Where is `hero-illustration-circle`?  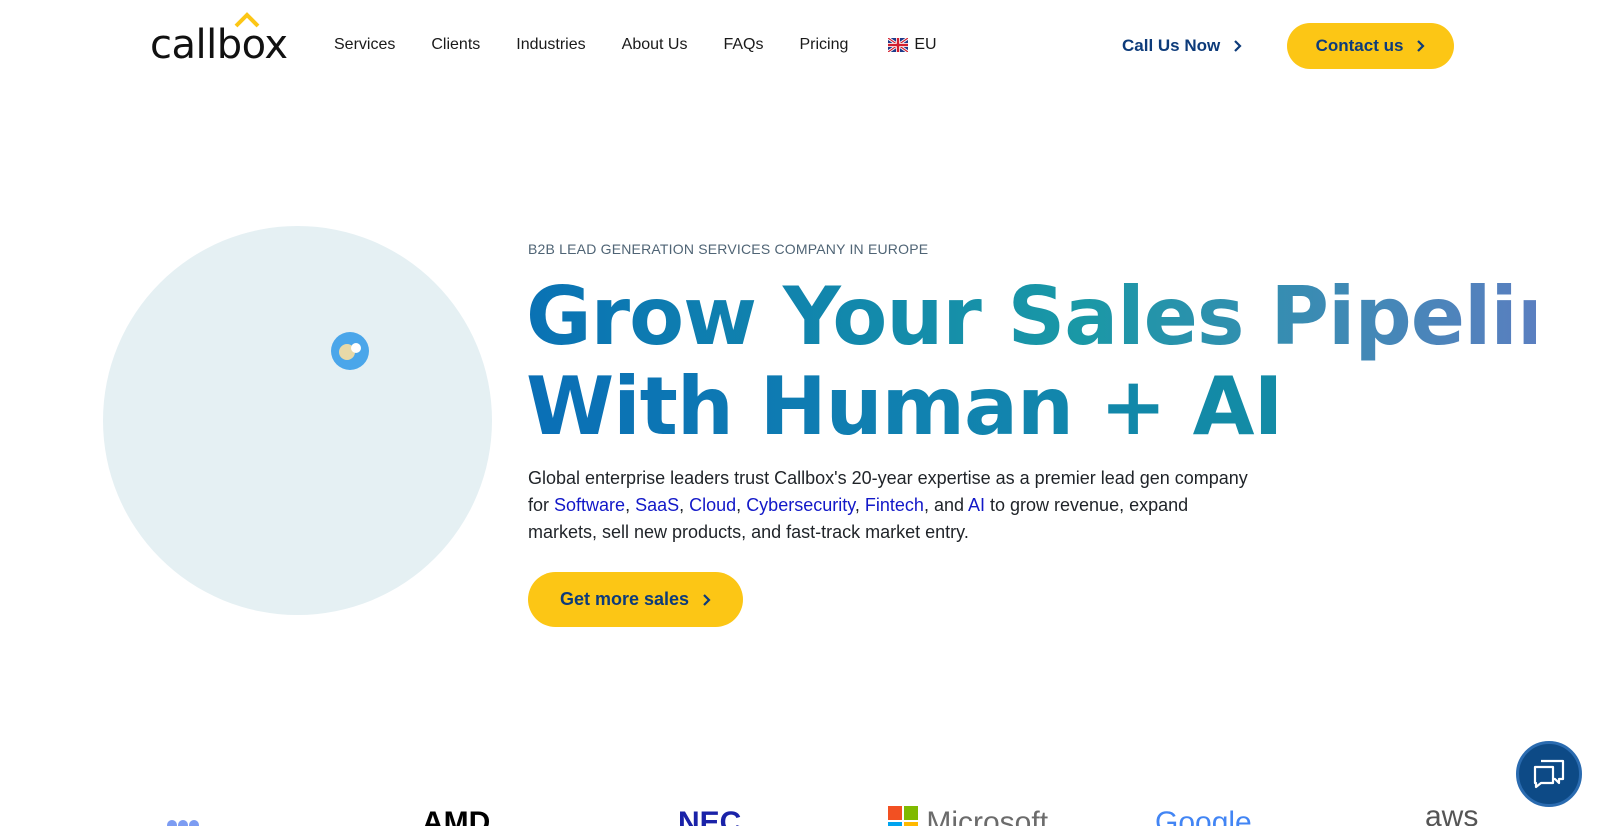
hero-illustration-circle is located at coordinates (297, 420).